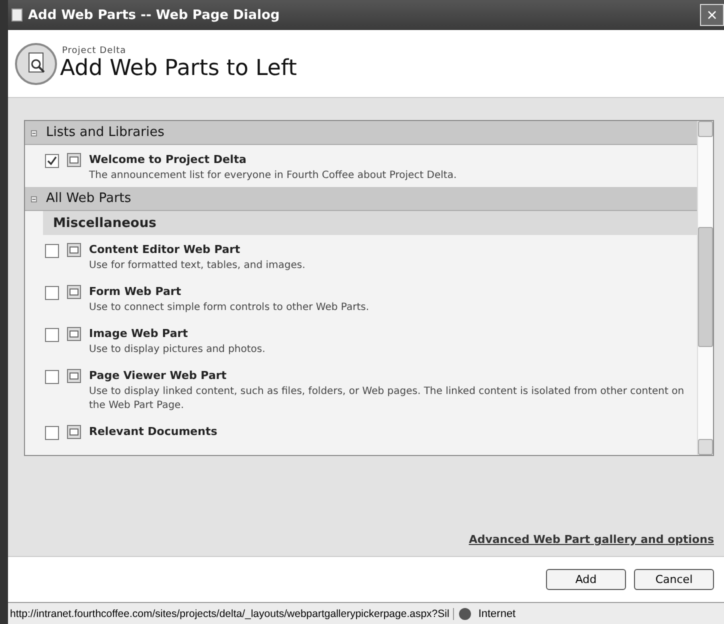  Describe the element at coordinates (153, 431) in the screenshot. I see `web-part-name: Relevant Documents` at that location.